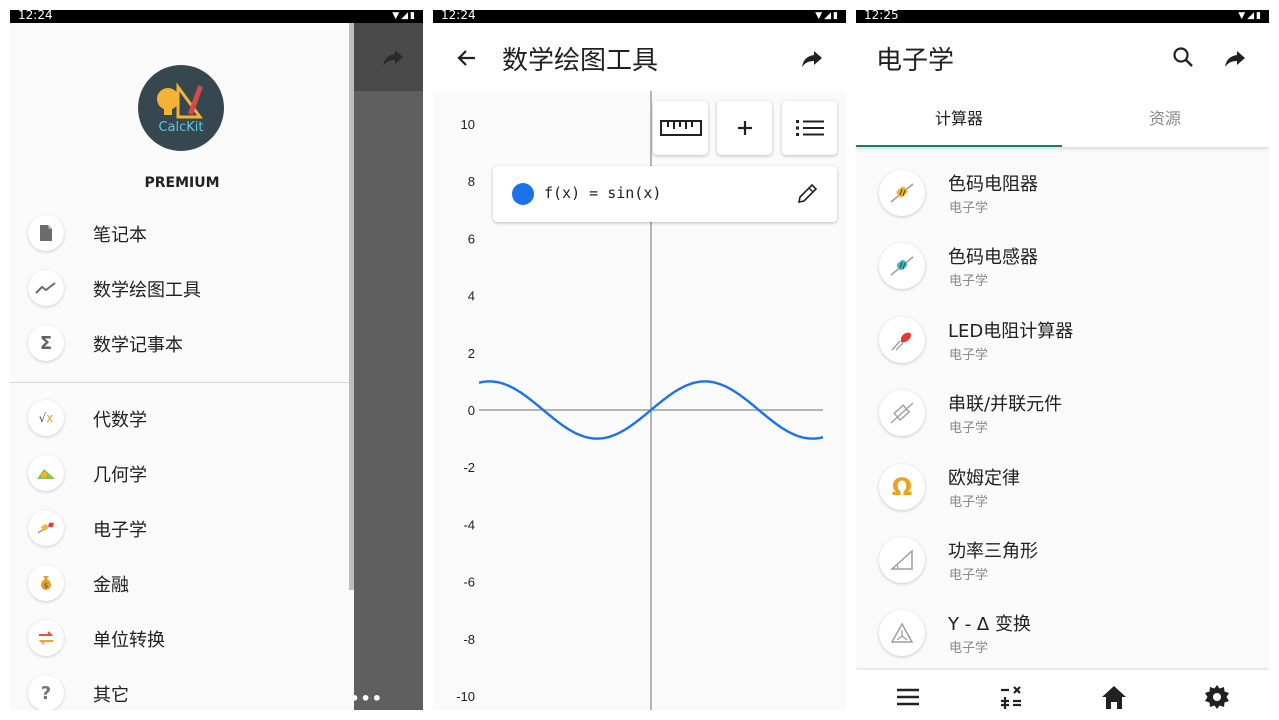 This screenshot has width=1279, height=720. What do you see at coordinates (1011, 331) in the screenshot?
I see `list-item-title: LED电阻计算器` at bounding box center [1011, 331].